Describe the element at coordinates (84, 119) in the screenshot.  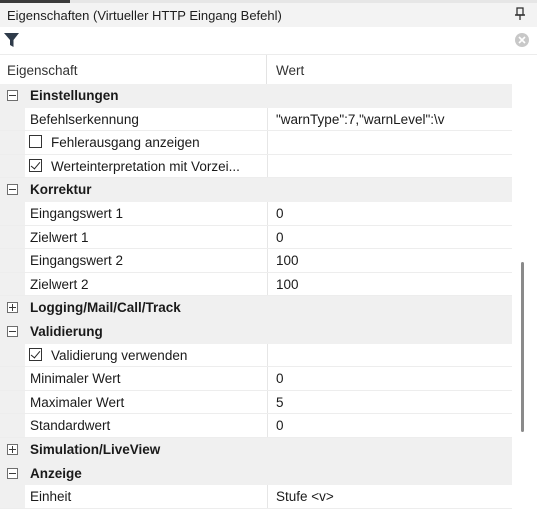
I see `property-name: Befehlserkennung` at that location.